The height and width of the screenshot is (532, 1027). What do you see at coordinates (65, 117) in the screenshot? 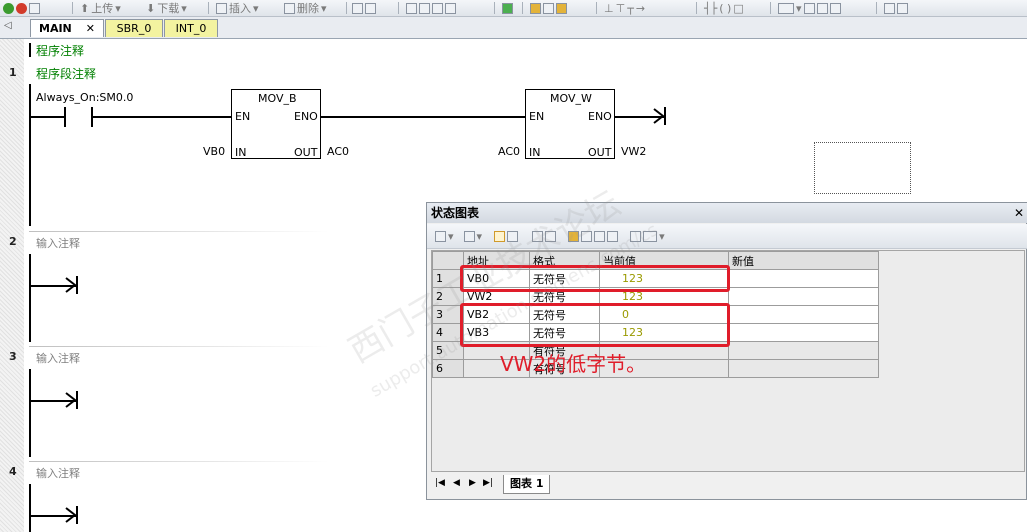
I see `contact-left-bar` at bounding box center [65, 117].